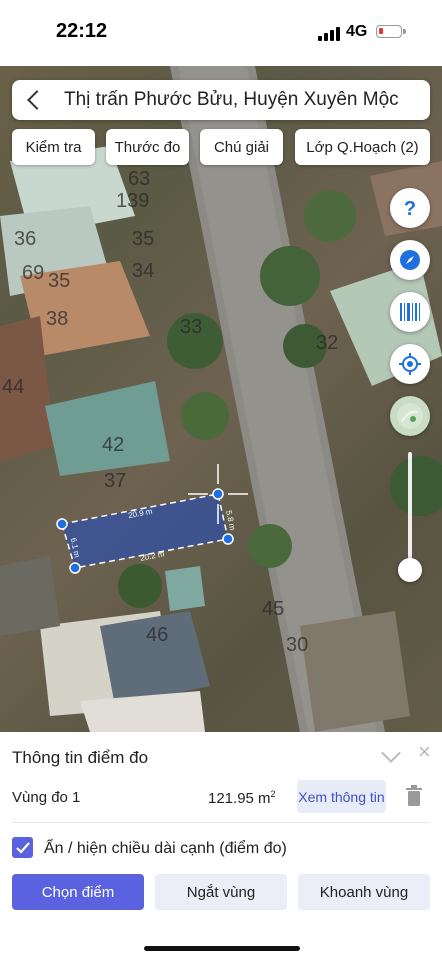  What do you see at coordinates (410, 511) in the screenshot?
I see `zoom-slider-track` at bounding box center [410, 511].